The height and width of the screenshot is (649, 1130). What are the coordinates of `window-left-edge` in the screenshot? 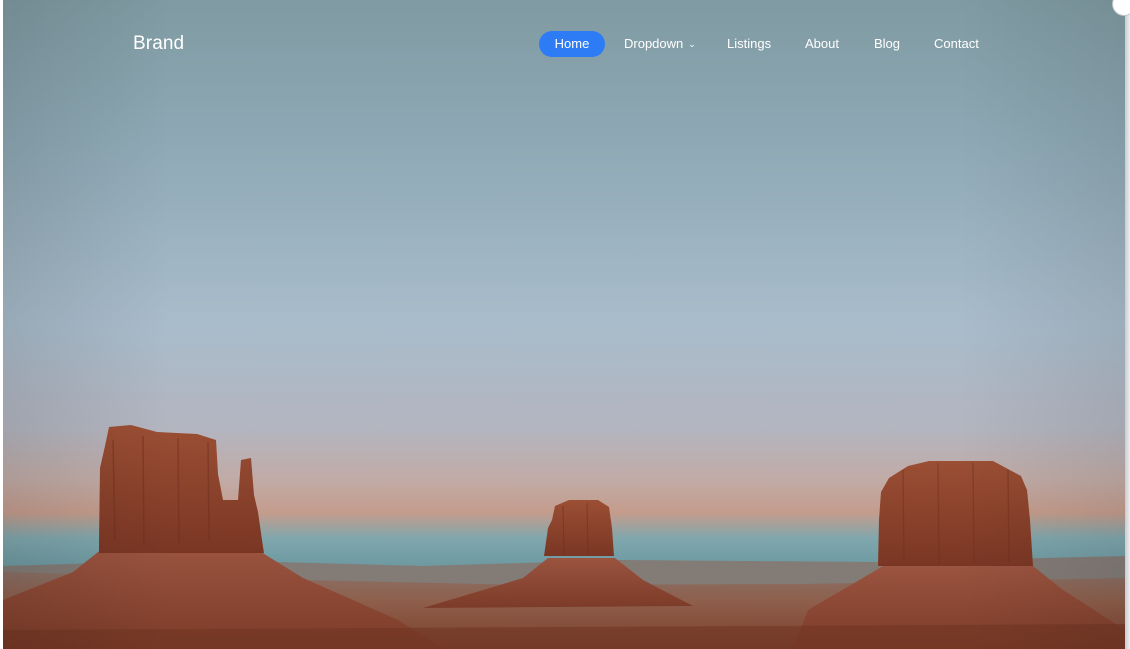 It's located at (1, 324).